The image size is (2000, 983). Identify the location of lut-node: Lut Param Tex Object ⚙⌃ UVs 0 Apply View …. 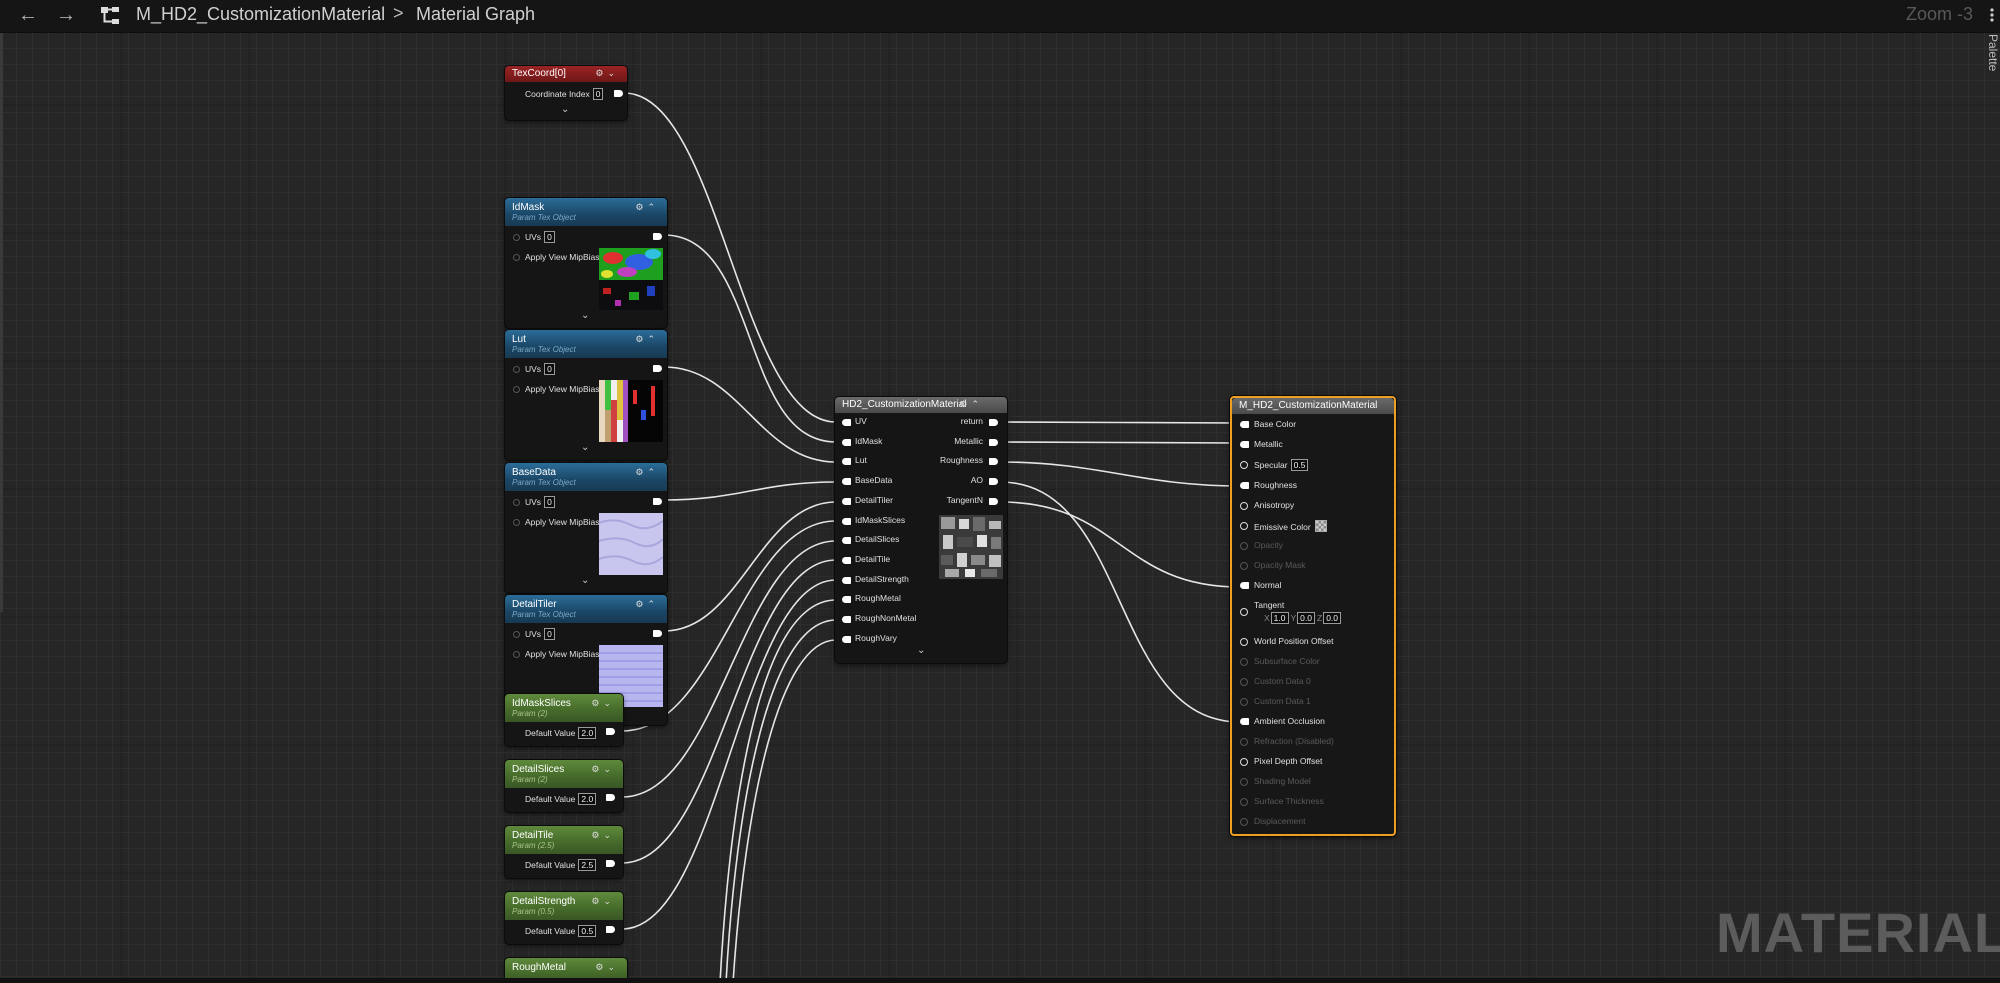
(586, 395).